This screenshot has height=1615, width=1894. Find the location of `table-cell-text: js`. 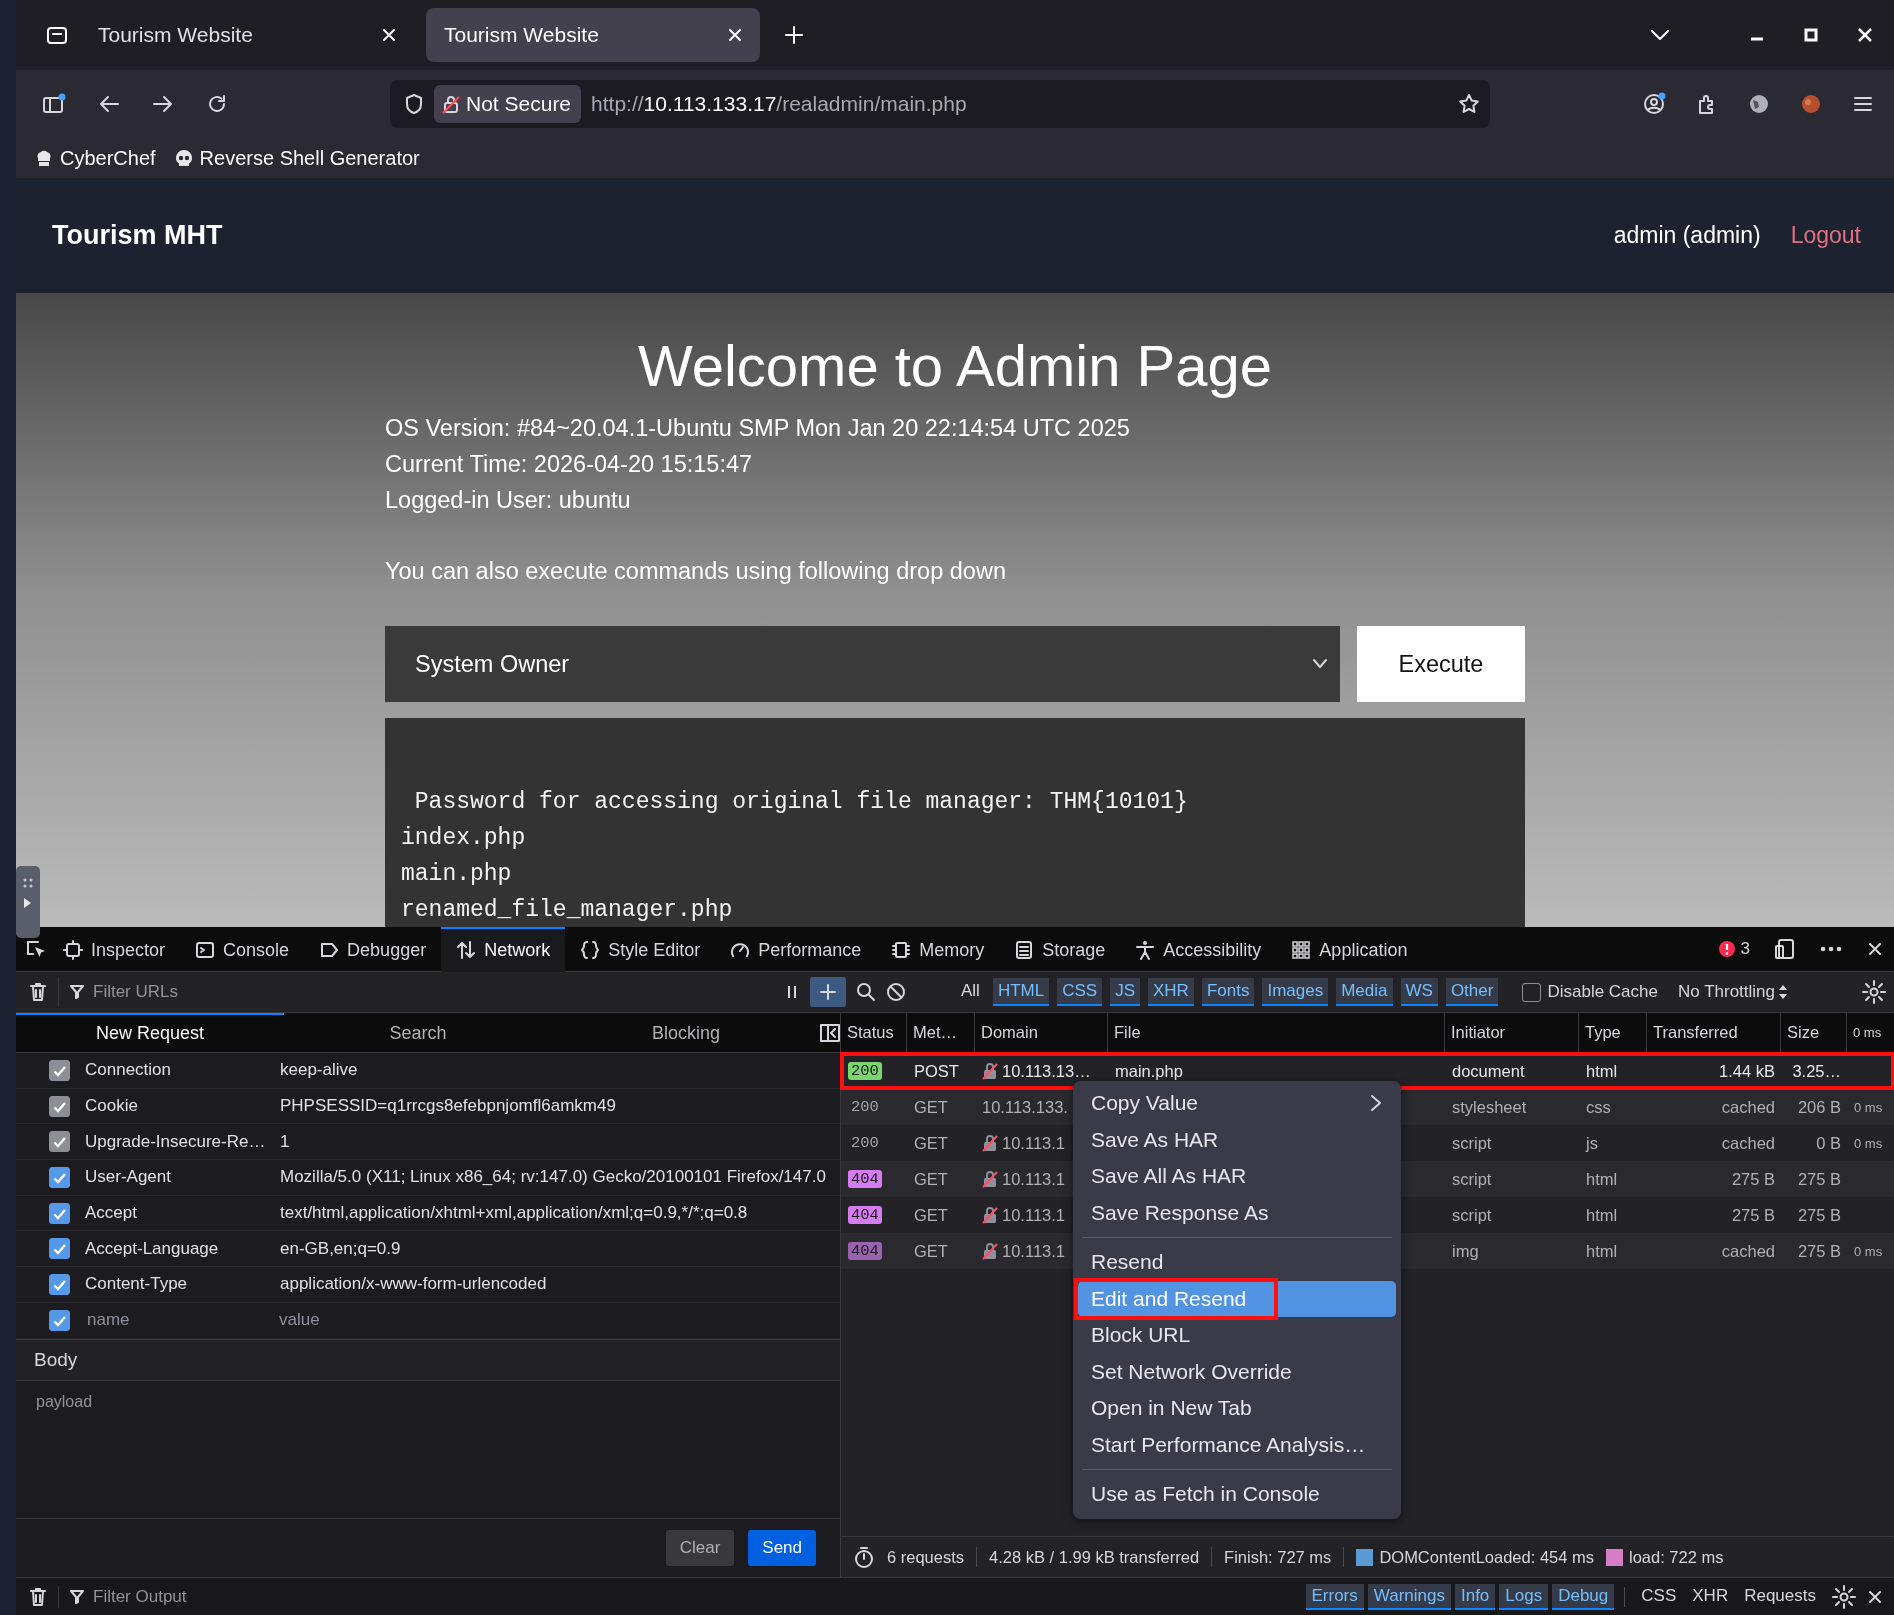

table-cell-text: js is located at coordinates (1591, 1143).